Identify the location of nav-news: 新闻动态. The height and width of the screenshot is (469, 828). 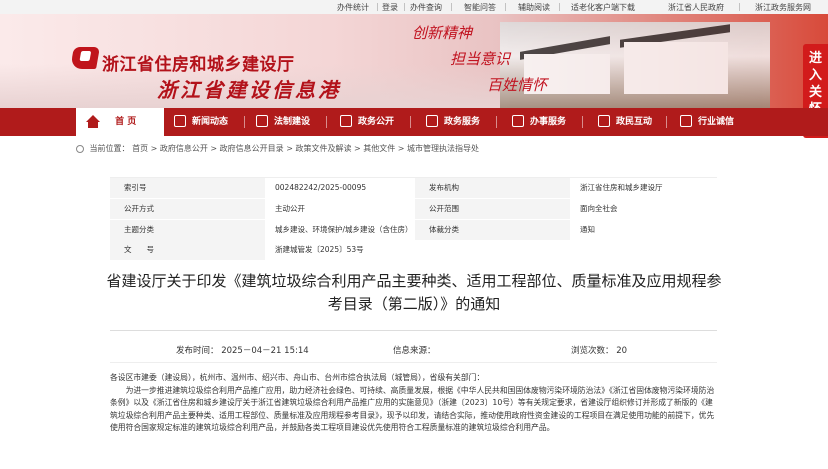
(201, 122).